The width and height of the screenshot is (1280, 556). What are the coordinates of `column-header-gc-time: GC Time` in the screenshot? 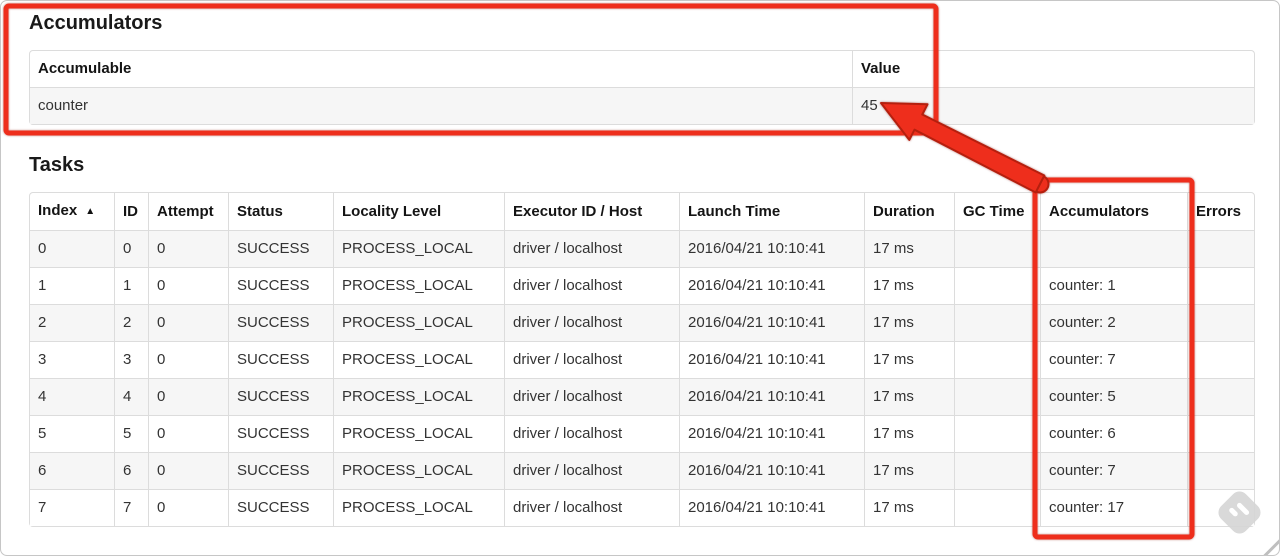 It's located at (997, 211).